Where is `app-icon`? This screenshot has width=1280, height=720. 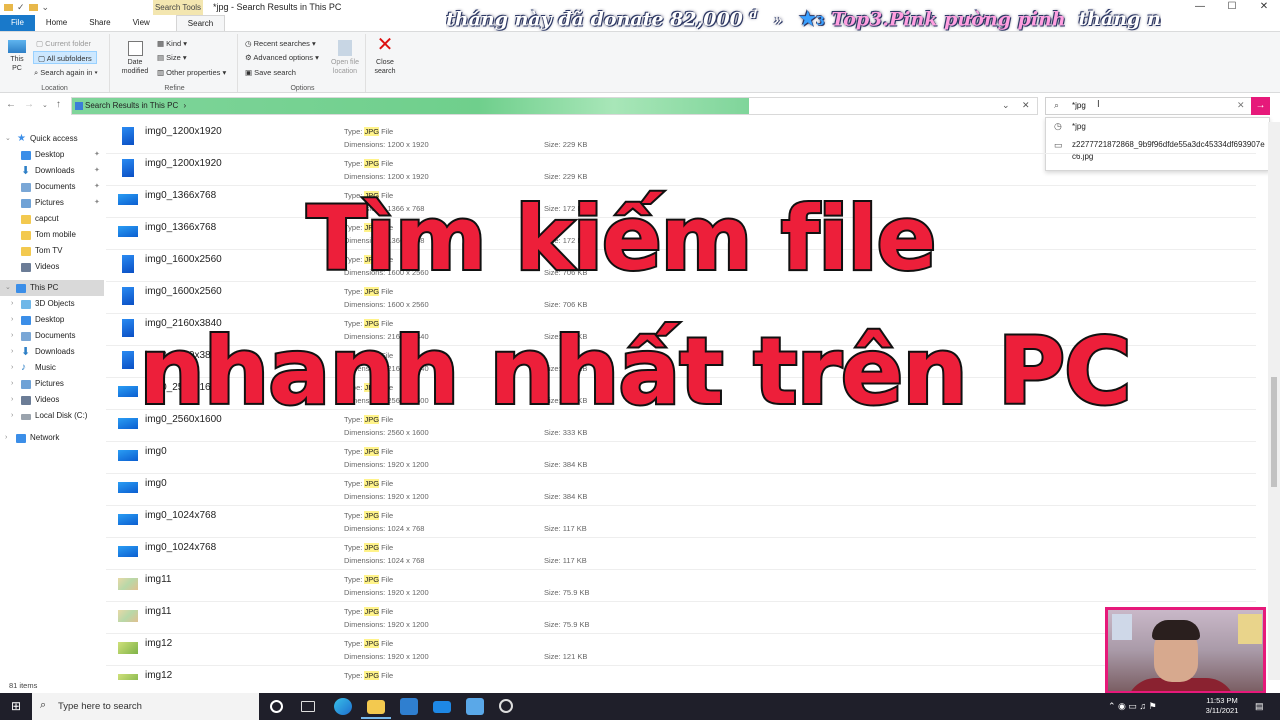
app-icon is located at coordinates (475, 706).